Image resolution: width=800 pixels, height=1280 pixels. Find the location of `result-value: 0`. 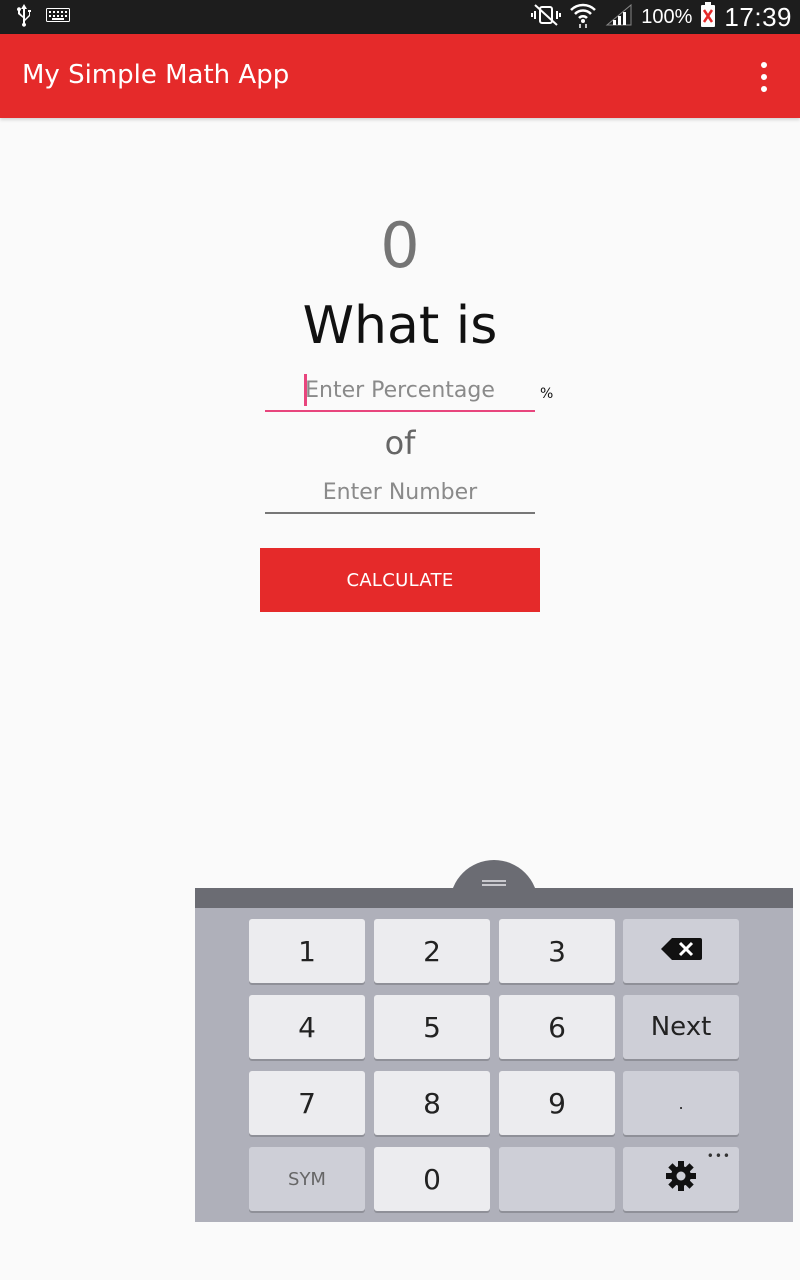

result-value: 0 is located at coordinates (400, 245).